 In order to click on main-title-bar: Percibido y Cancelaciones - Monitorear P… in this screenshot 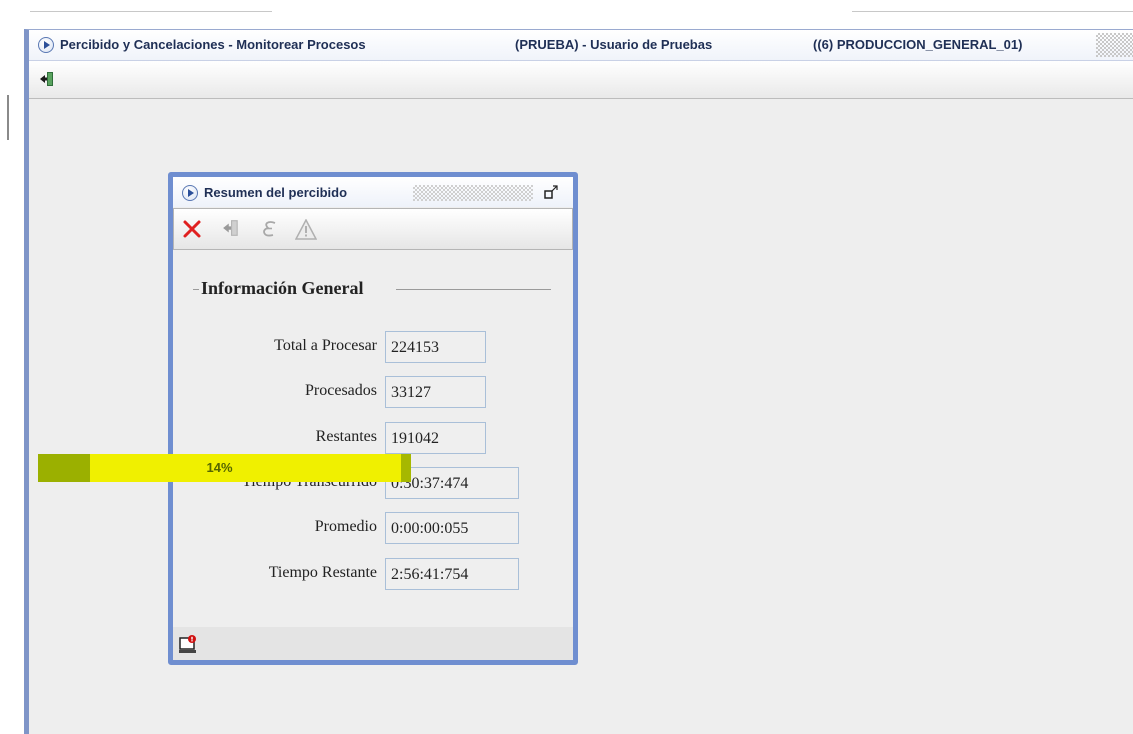, I will do `click(581, 45)`.